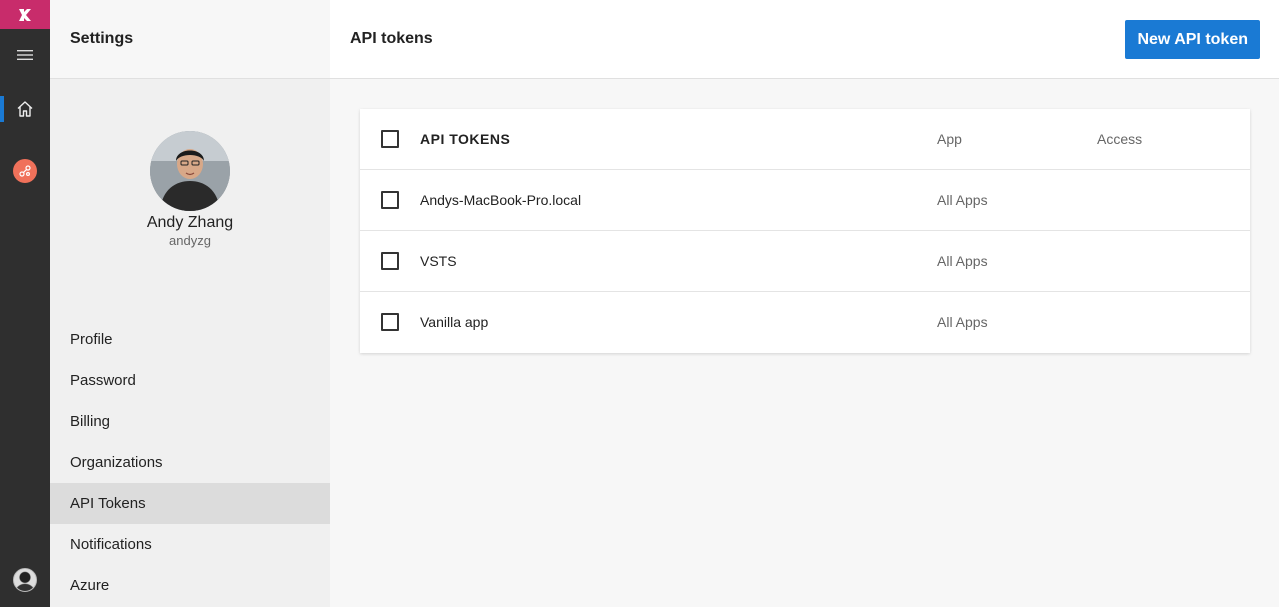 This screenshot has width=1279, height=607. I want to click on vs-logo-icon, so click(25, 14).